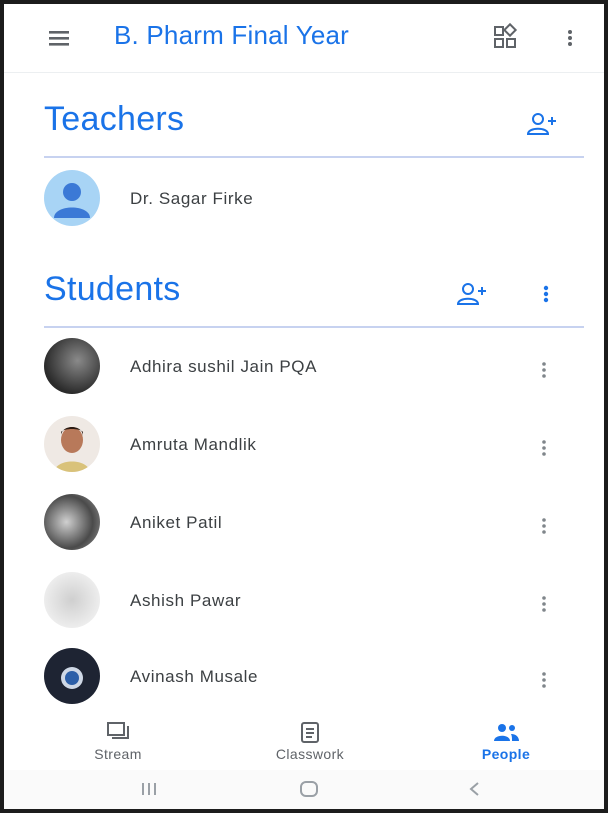  What do you see at coordinates (232, 35) in the screenshot?
I see `page-title: B. Pharm Final Year` at bounding box center [232, 35].